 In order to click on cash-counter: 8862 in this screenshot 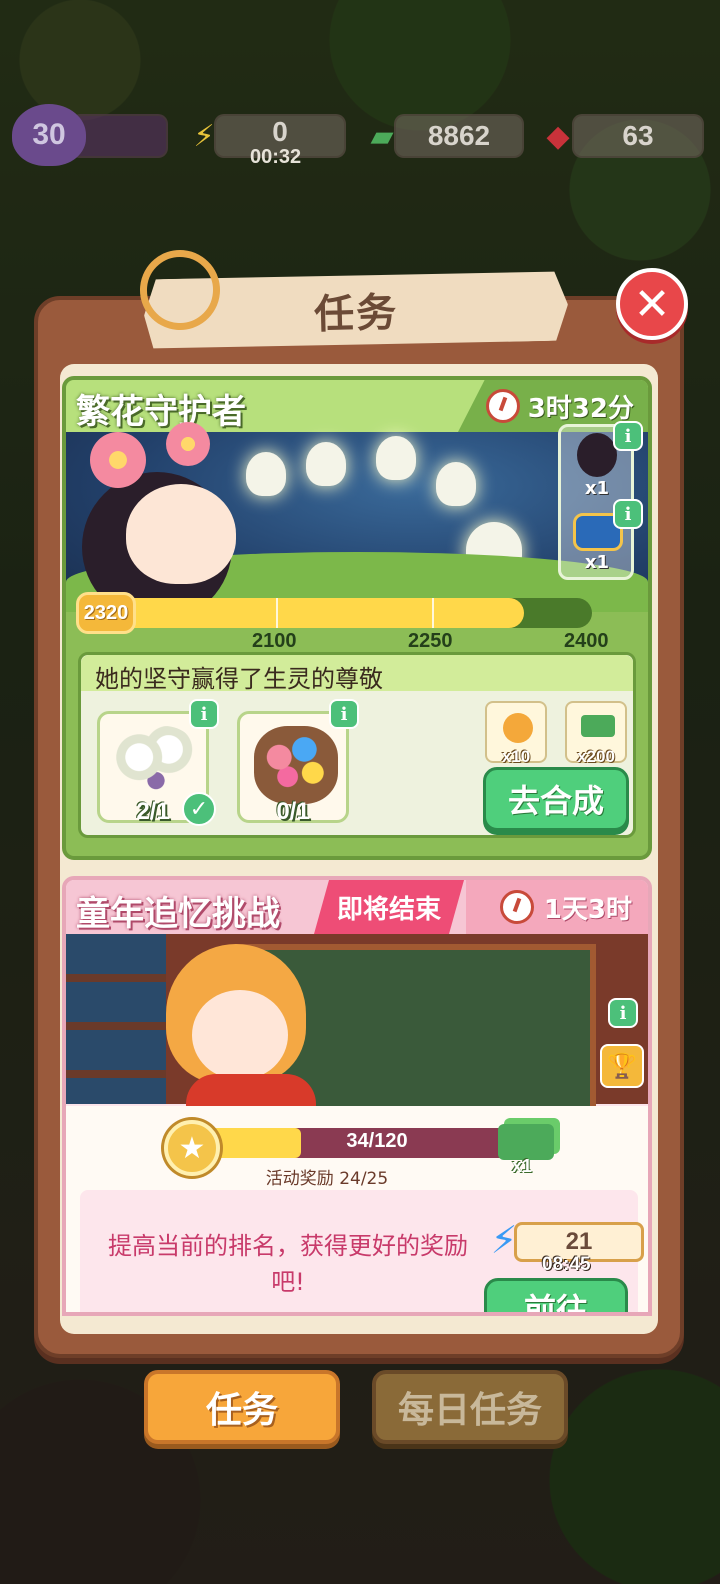, I will do `click(459, 136)`.